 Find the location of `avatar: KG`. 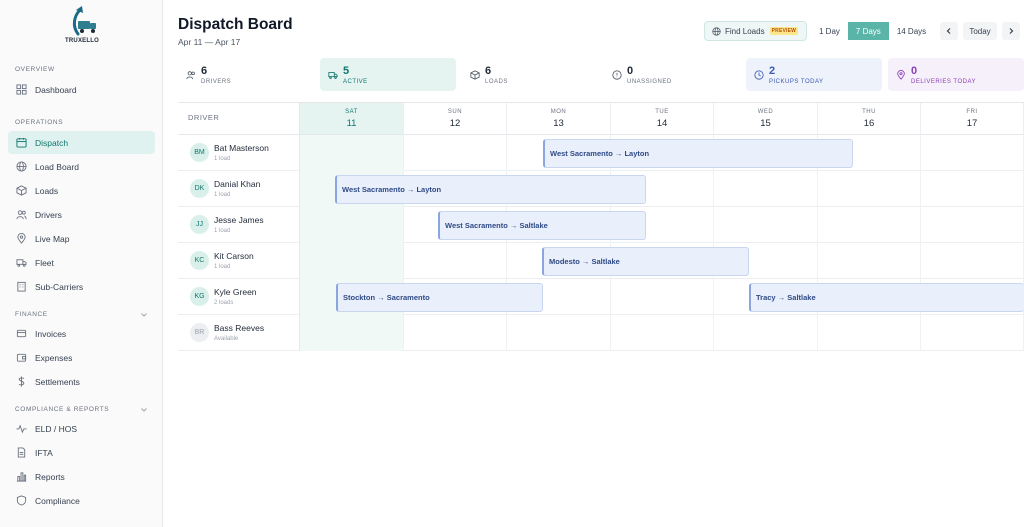

avatar: KG is located at coordinates (199, 296).